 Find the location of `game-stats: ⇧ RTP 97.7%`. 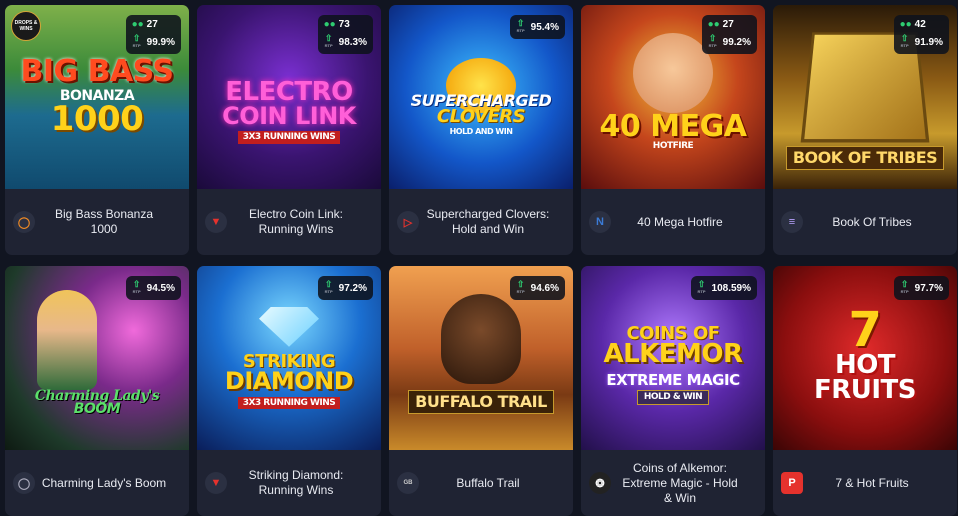

game-stats: ⇧ RTP 97.7% is located at coordinates (921, 288).